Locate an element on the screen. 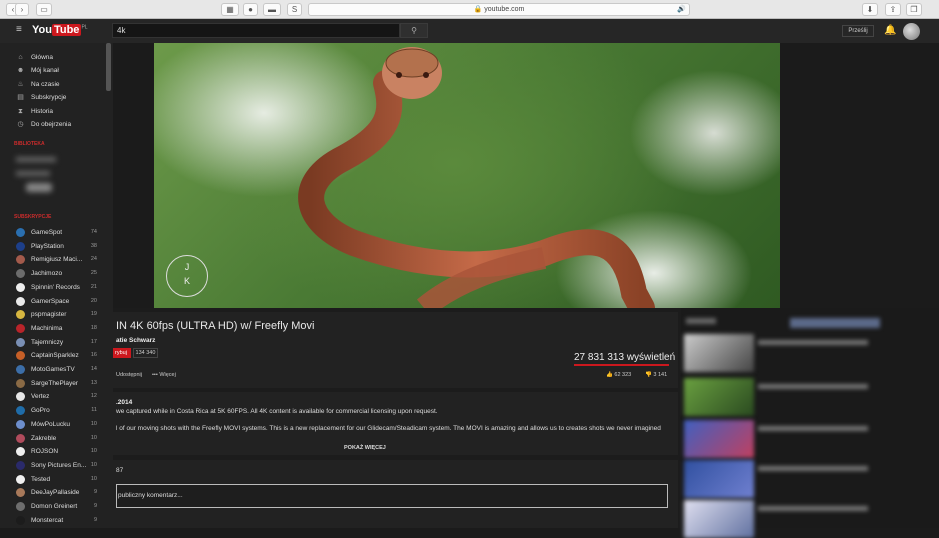  url-bar: 🔒 youtube.com 🔊 is located at coordinates (499, 9).